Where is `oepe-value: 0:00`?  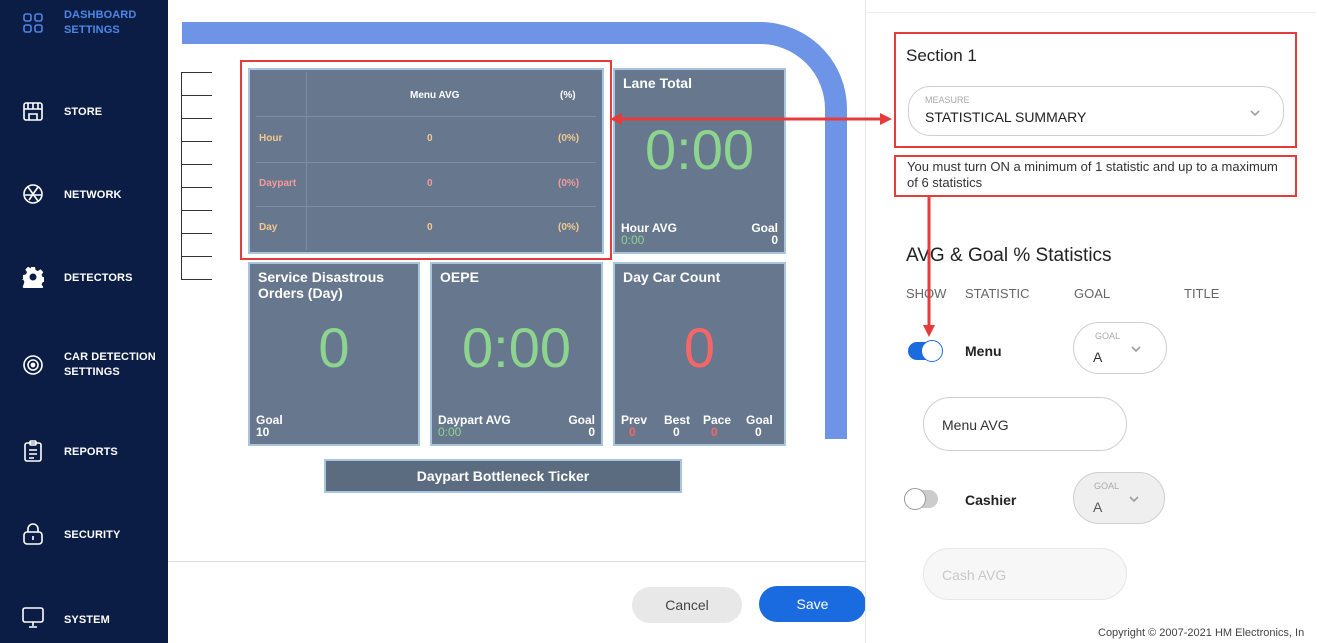
oepe-value: 0:00 is located at coordinates (516, 347).